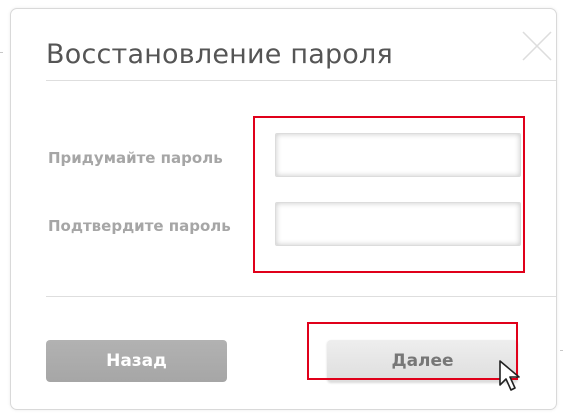 This screenshot has height=417, width=565. What do you see at coordinates (398, 155) in the screenshot?
I see `new-password-input` at bounding box center [398, 155].